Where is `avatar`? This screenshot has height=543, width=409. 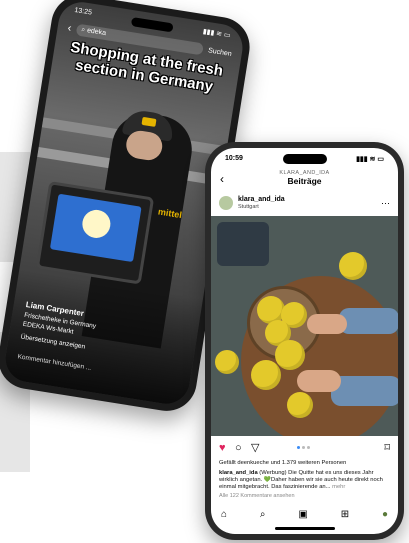
avatar is located at coordinates (226, 203).